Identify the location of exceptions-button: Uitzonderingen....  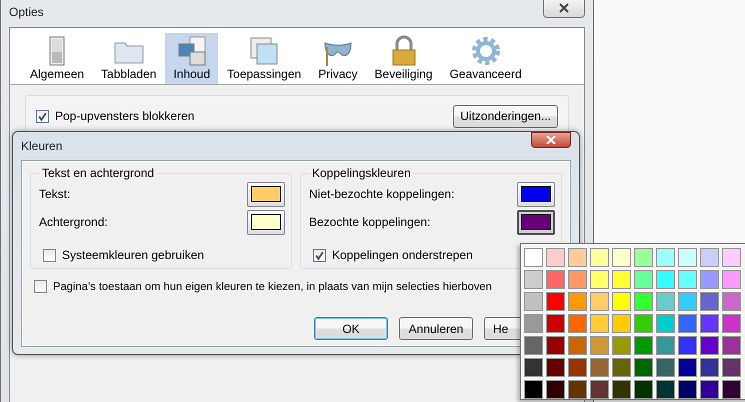
(505, 116).